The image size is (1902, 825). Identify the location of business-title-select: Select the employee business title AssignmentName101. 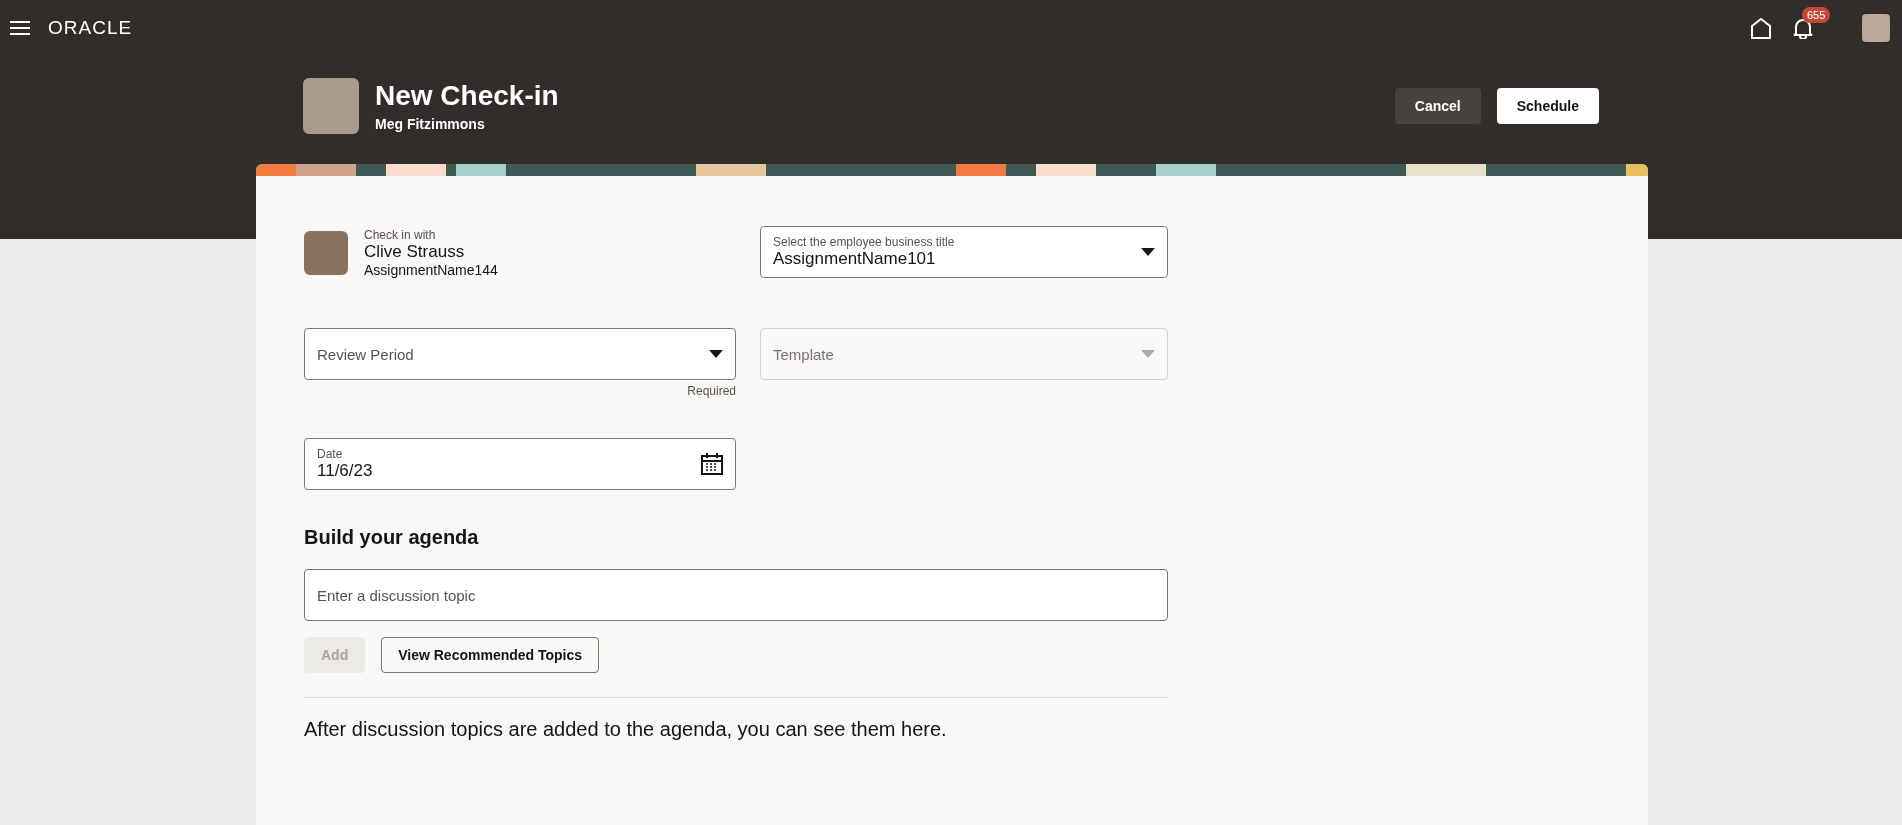
(964, 252).